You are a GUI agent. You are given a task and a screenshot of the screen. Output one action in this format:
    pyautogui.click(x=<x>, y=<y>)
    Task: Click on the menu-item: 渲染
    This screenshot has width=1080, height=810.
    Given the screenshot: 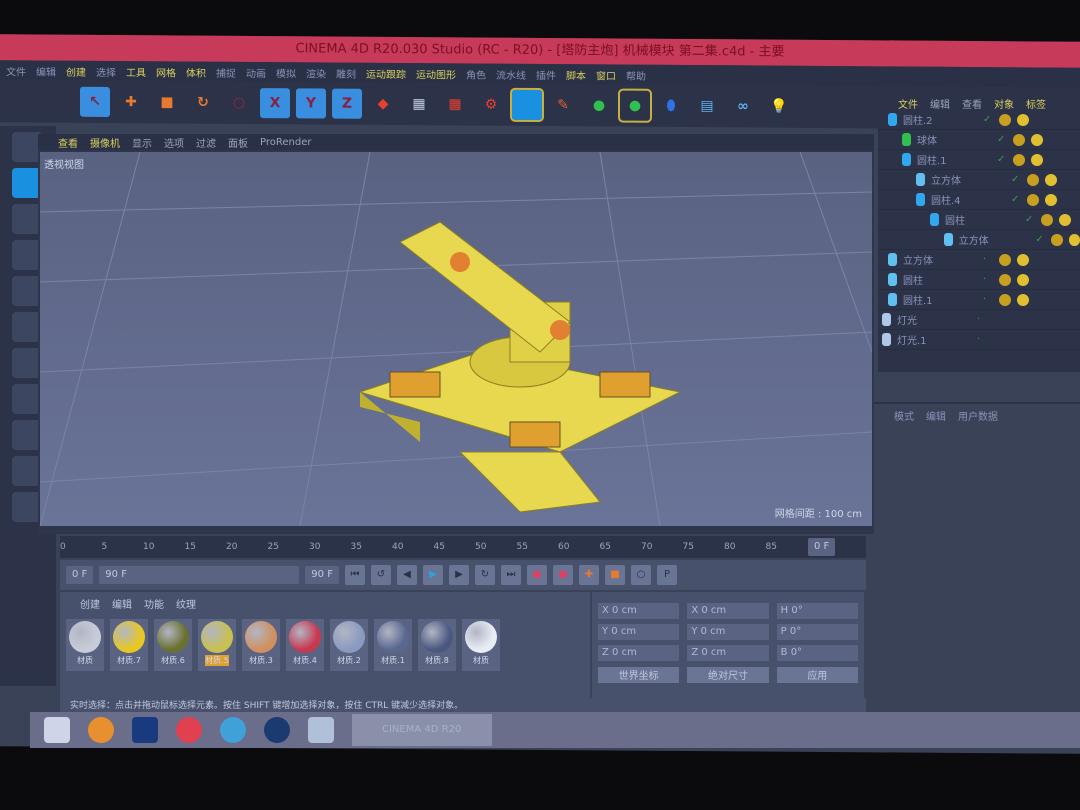 What is the action you would take?
    pyautogui.click(x=316, y=72)
    